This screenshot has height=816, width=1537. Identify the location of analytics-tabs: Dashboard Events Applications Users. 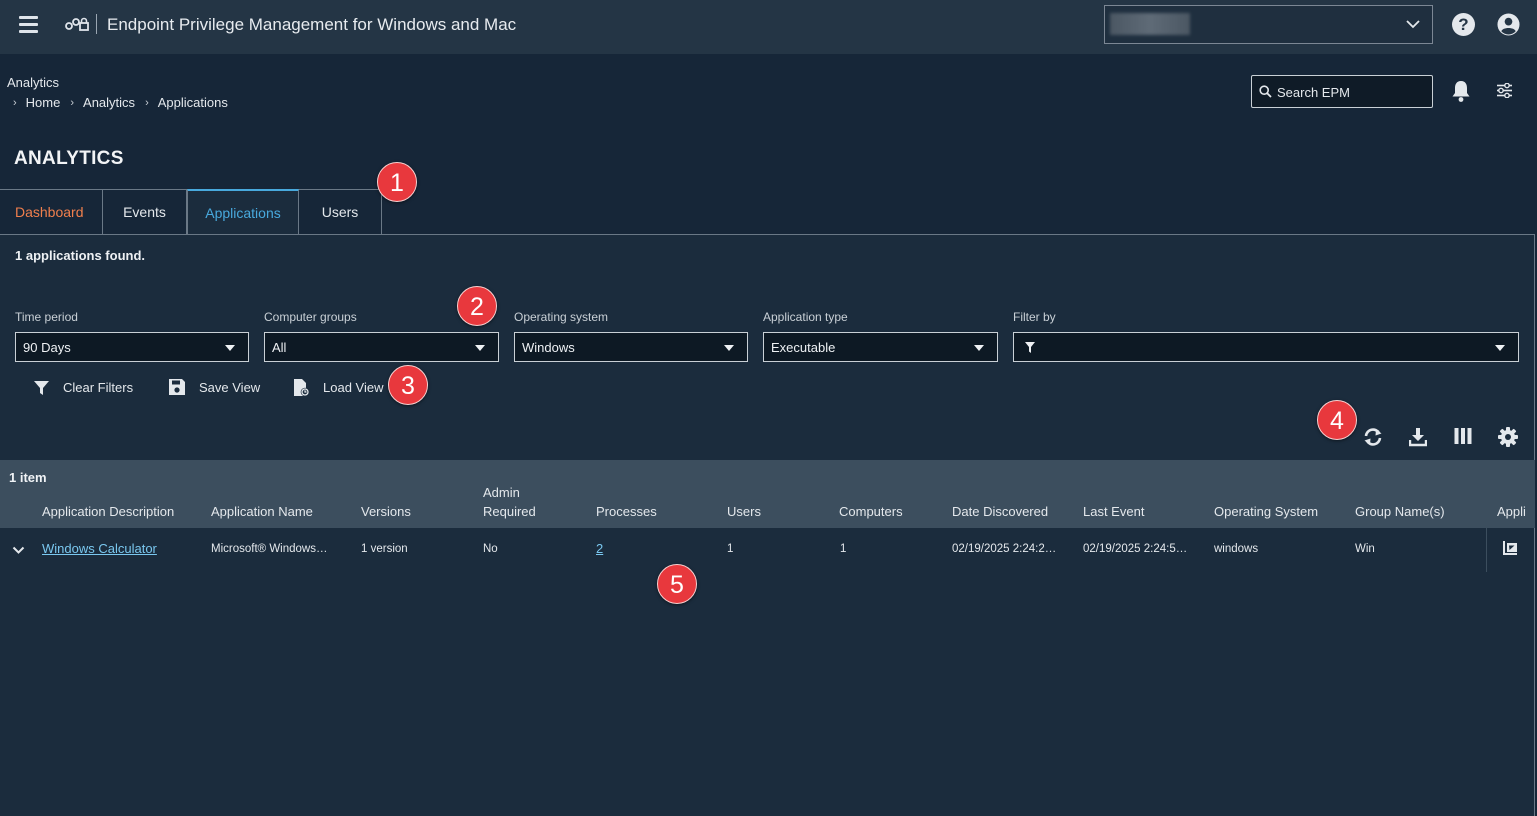
(191, 212).